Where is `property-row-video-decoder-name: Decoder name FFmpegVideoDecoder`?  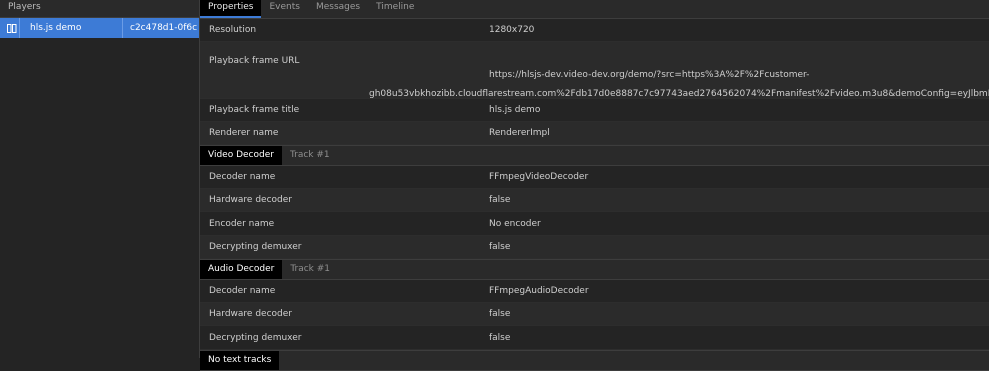
property-row-video-decoder-name: Decoder name FFmpegVideoDecoder is located at coordinates (594, 177).